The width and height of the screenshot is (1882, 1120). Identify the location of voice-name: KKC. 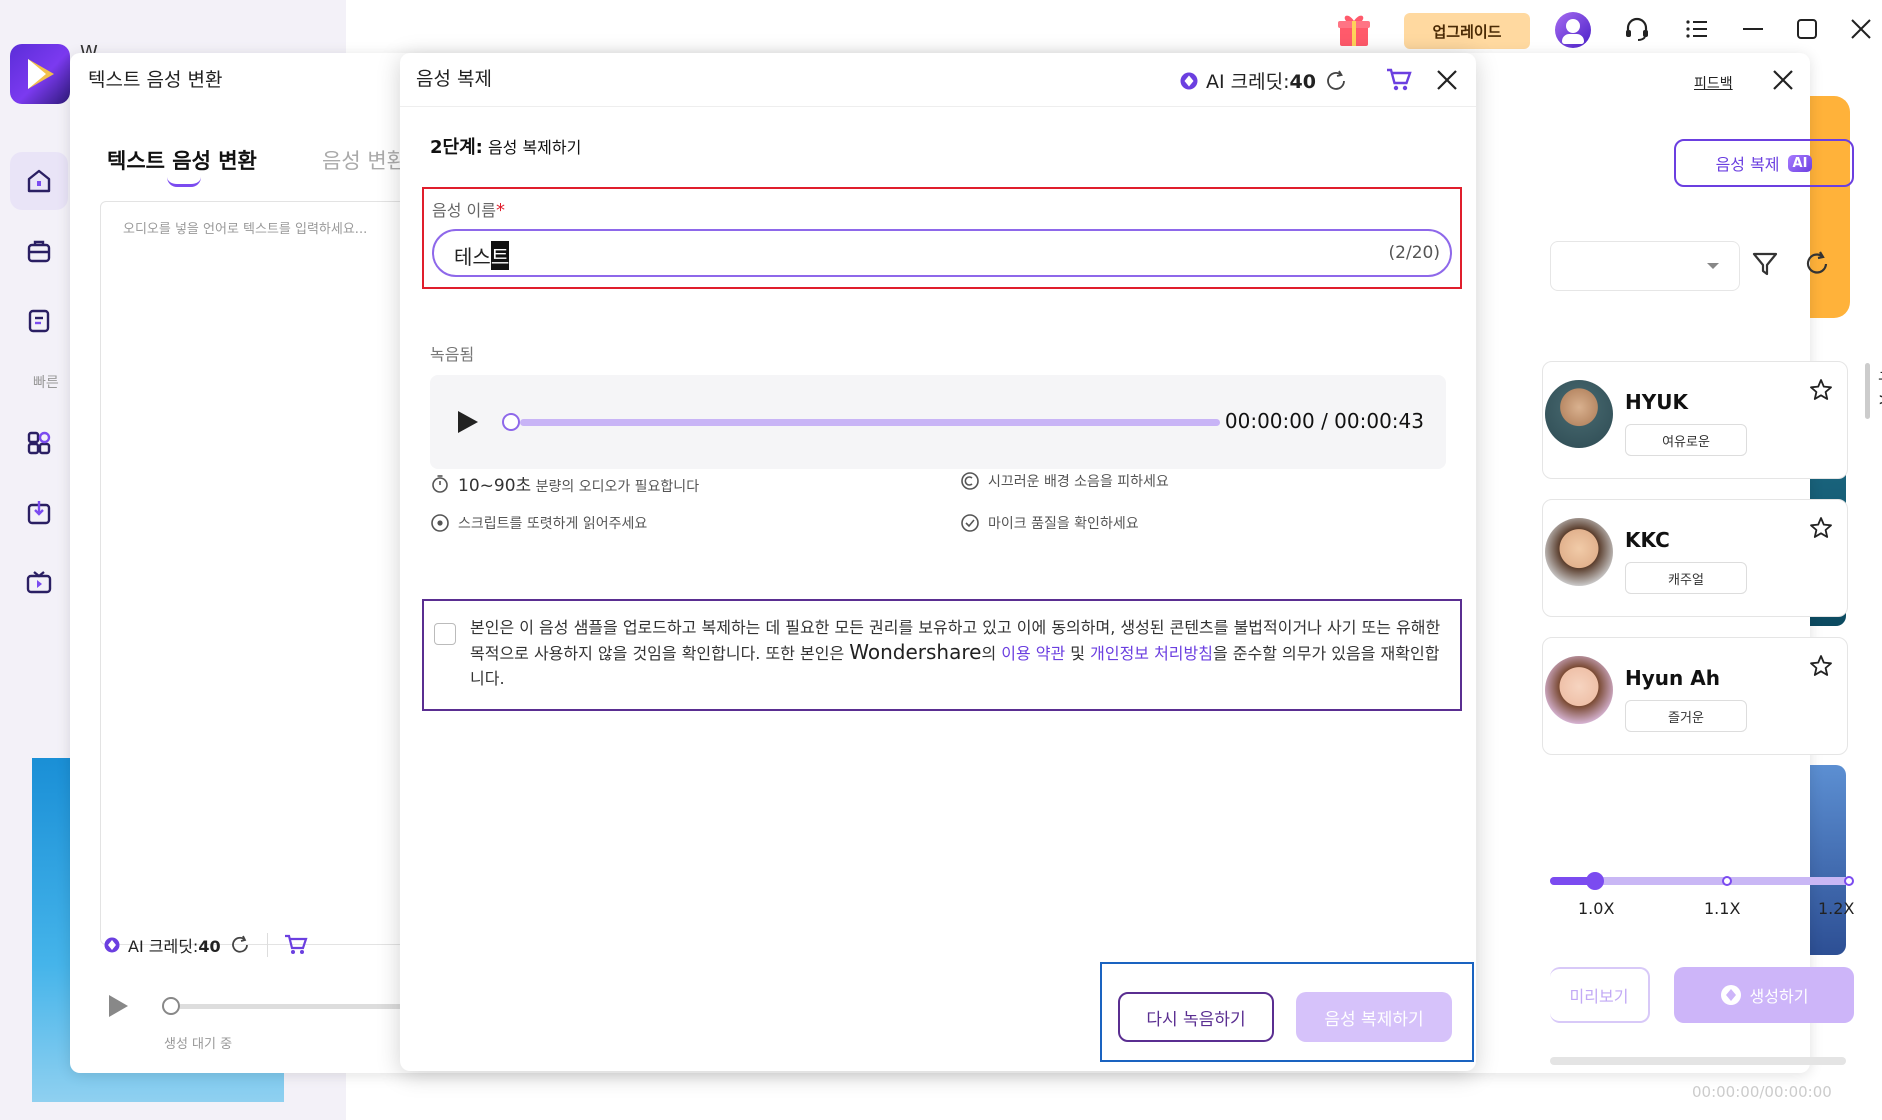
(1647, 540).